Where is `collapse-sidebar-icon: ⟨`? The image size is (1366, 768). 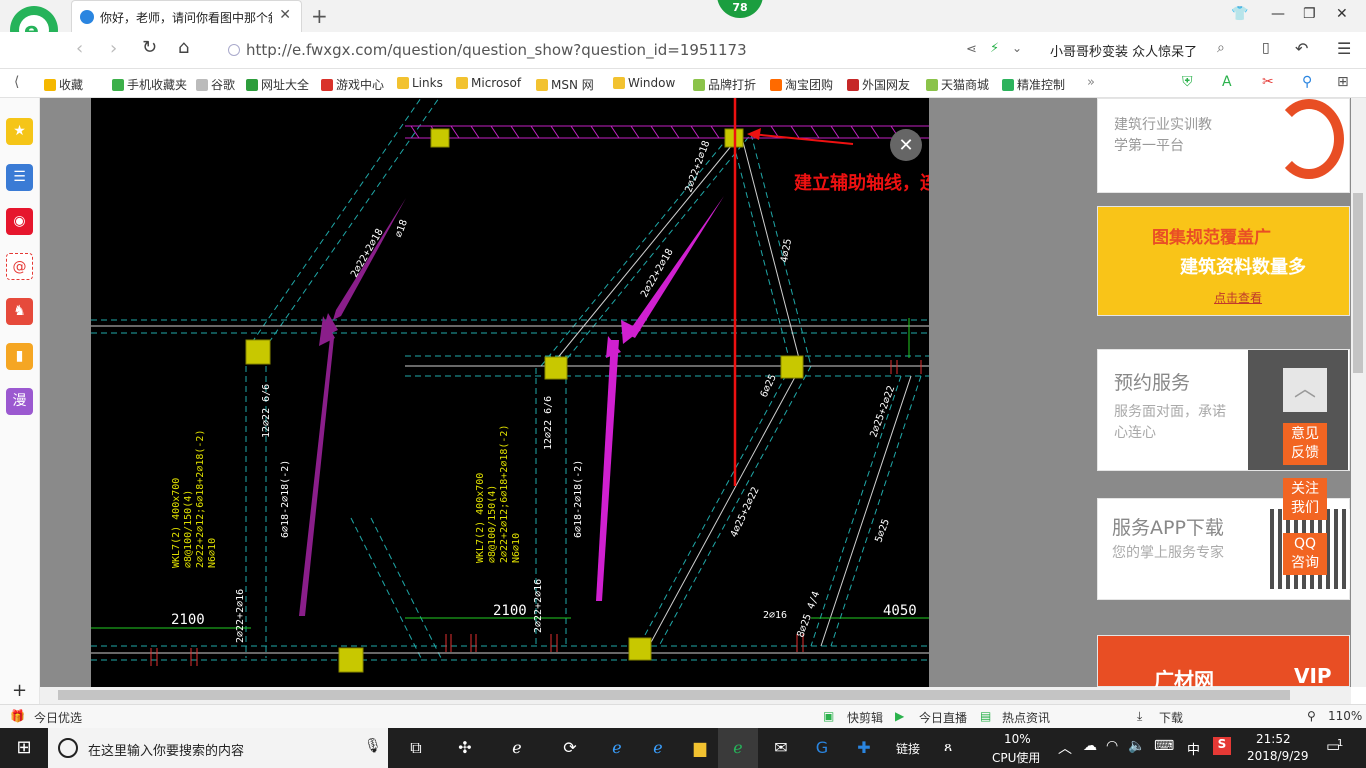
collapse-sidebar-icon: ⟨ is located at coordinates (16, 82).